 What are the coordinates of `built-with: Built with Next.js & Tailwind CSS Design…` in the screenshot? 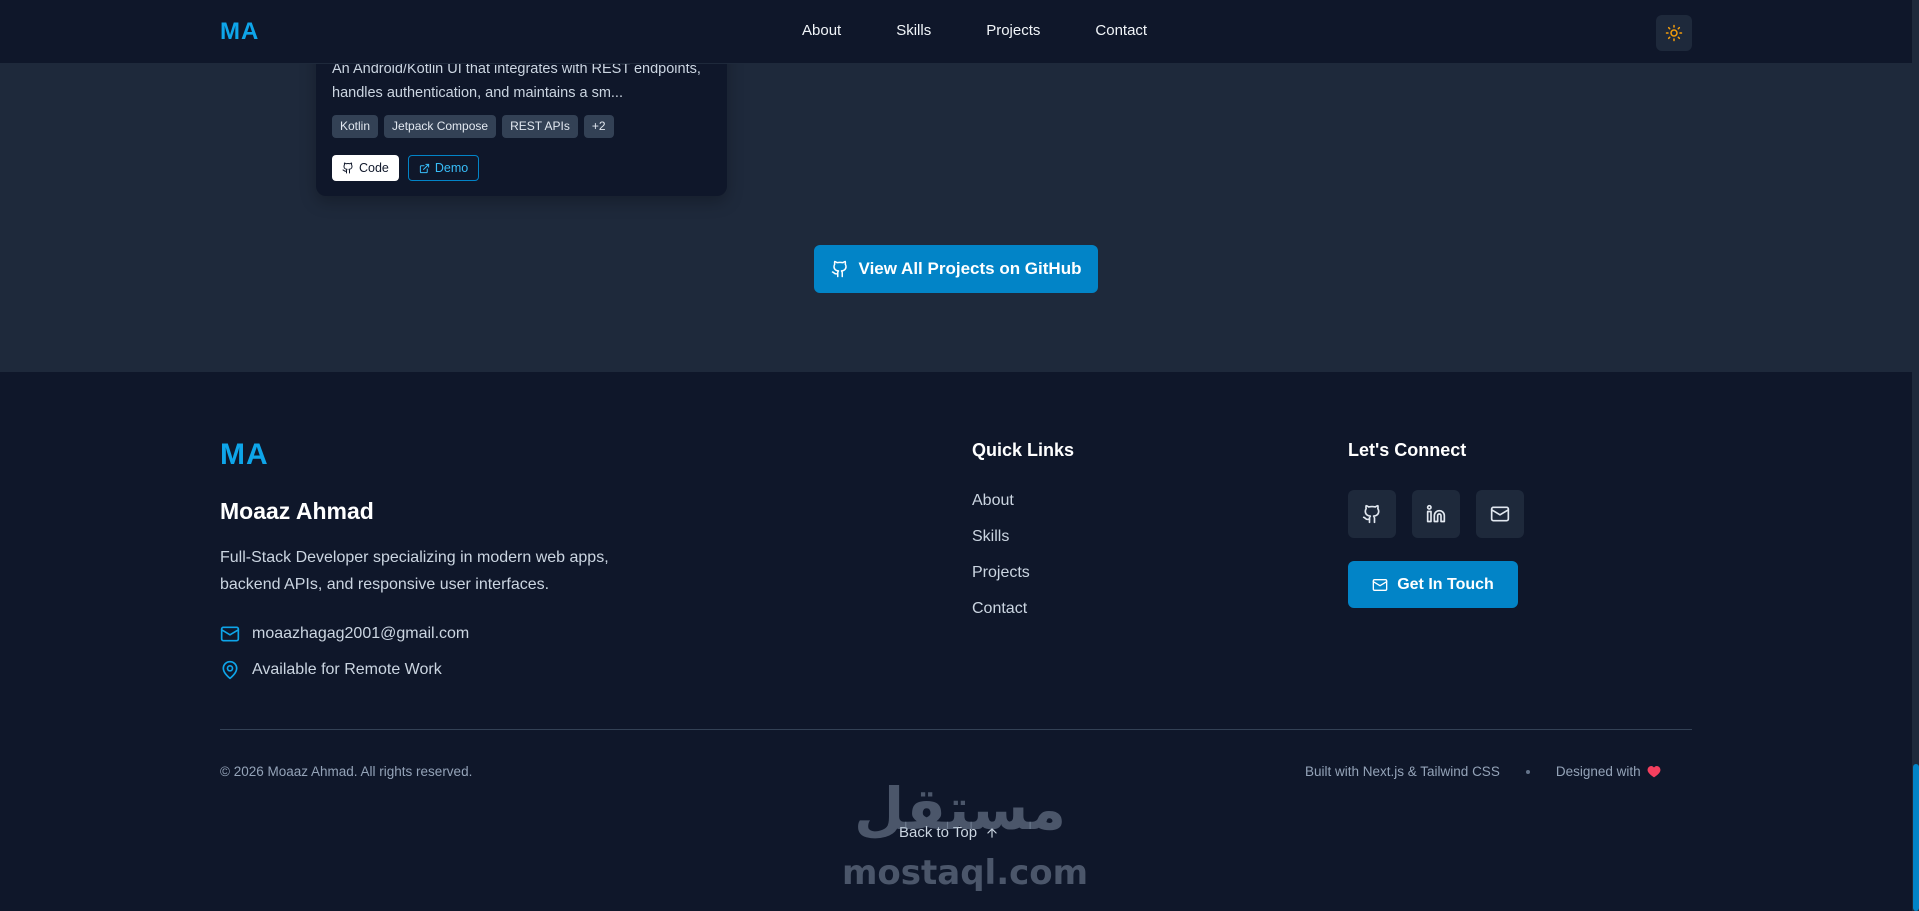 It's located at (1483, 771).